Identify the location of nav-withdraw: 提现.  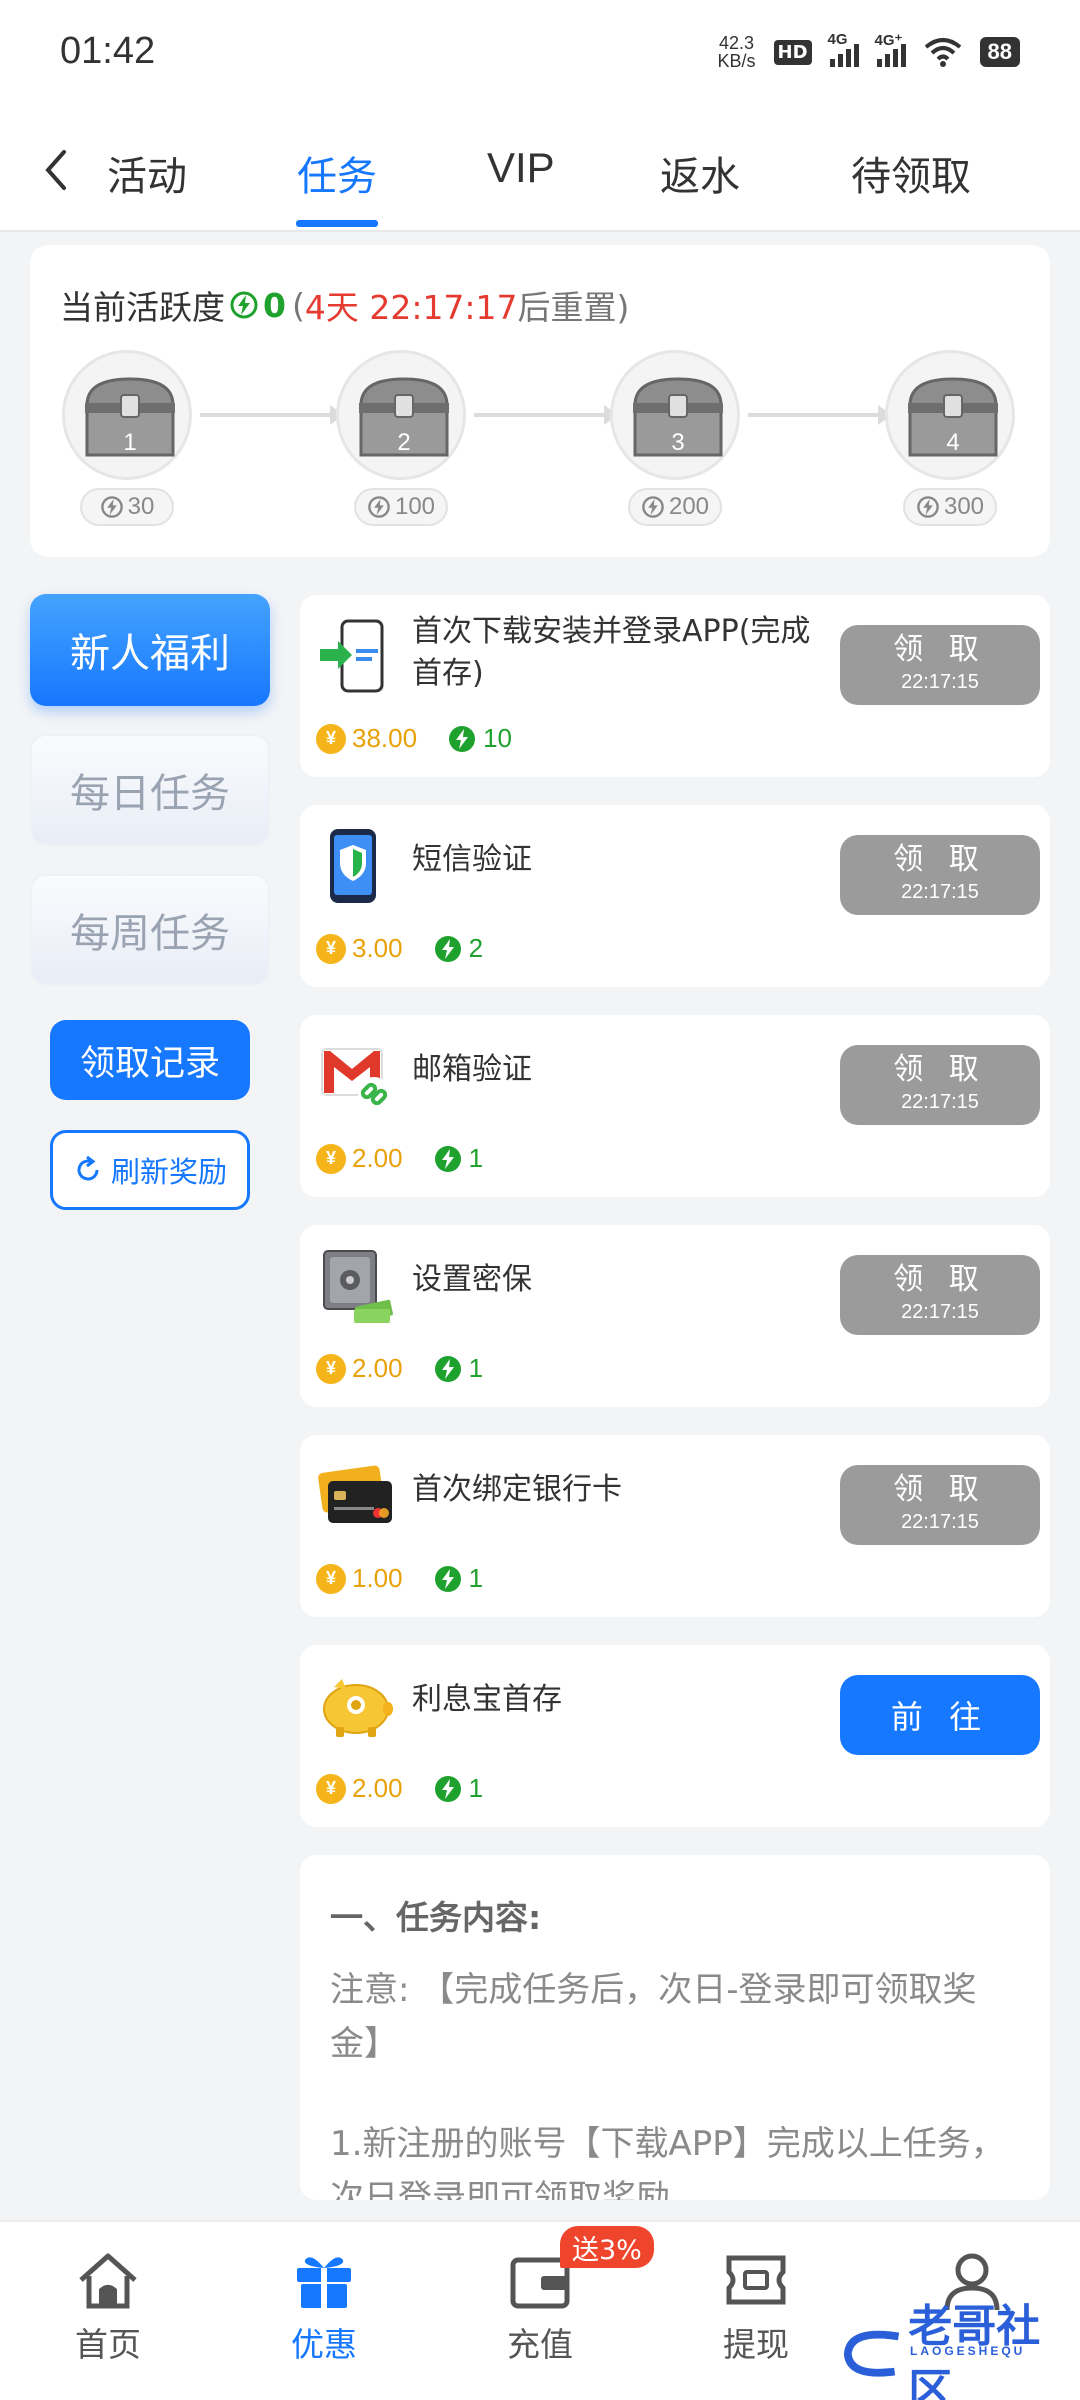
(756, 2308).